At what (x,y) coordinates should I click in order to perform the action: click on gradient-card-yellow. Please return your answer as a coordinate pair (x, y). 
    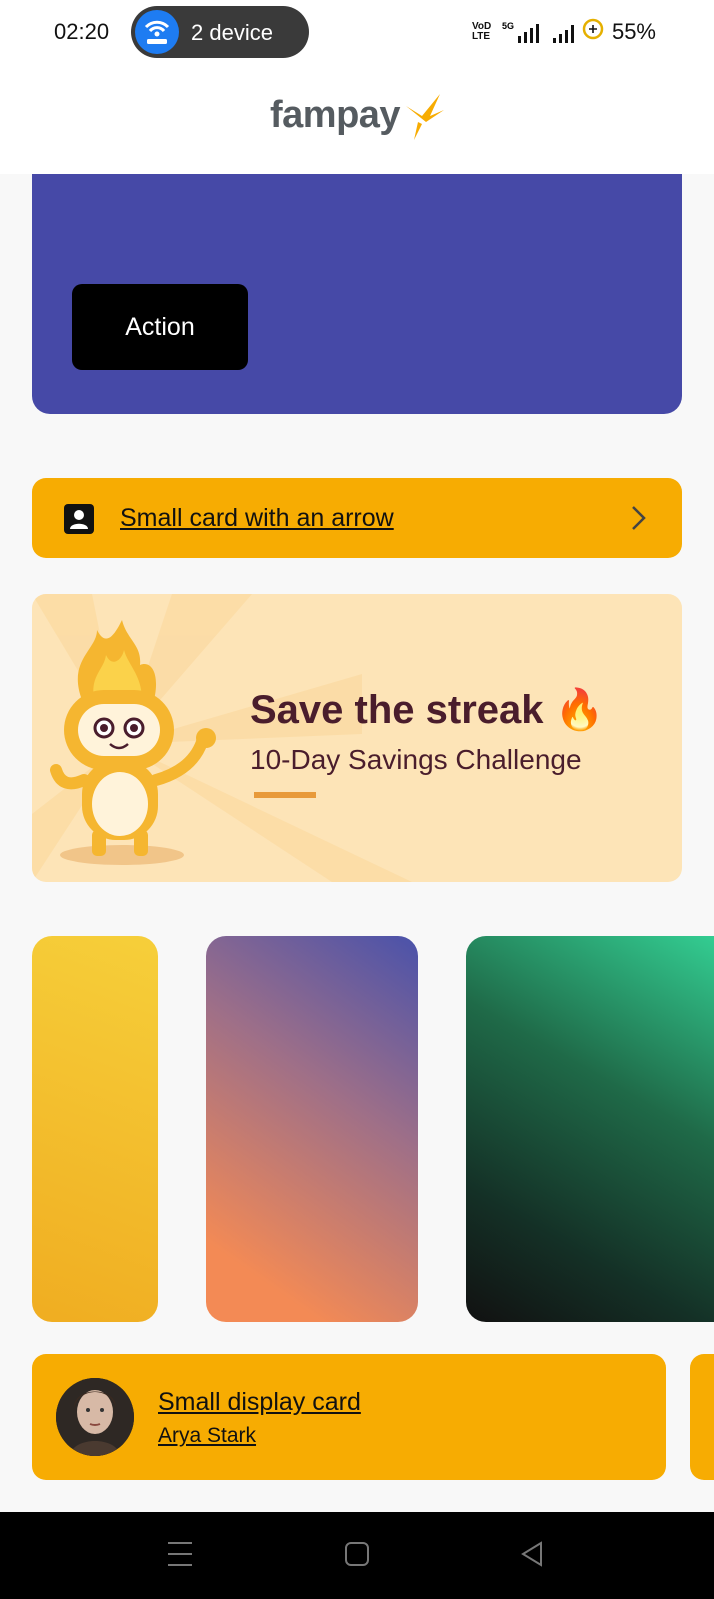
    Looking at the image, I should click on (95, 1129).